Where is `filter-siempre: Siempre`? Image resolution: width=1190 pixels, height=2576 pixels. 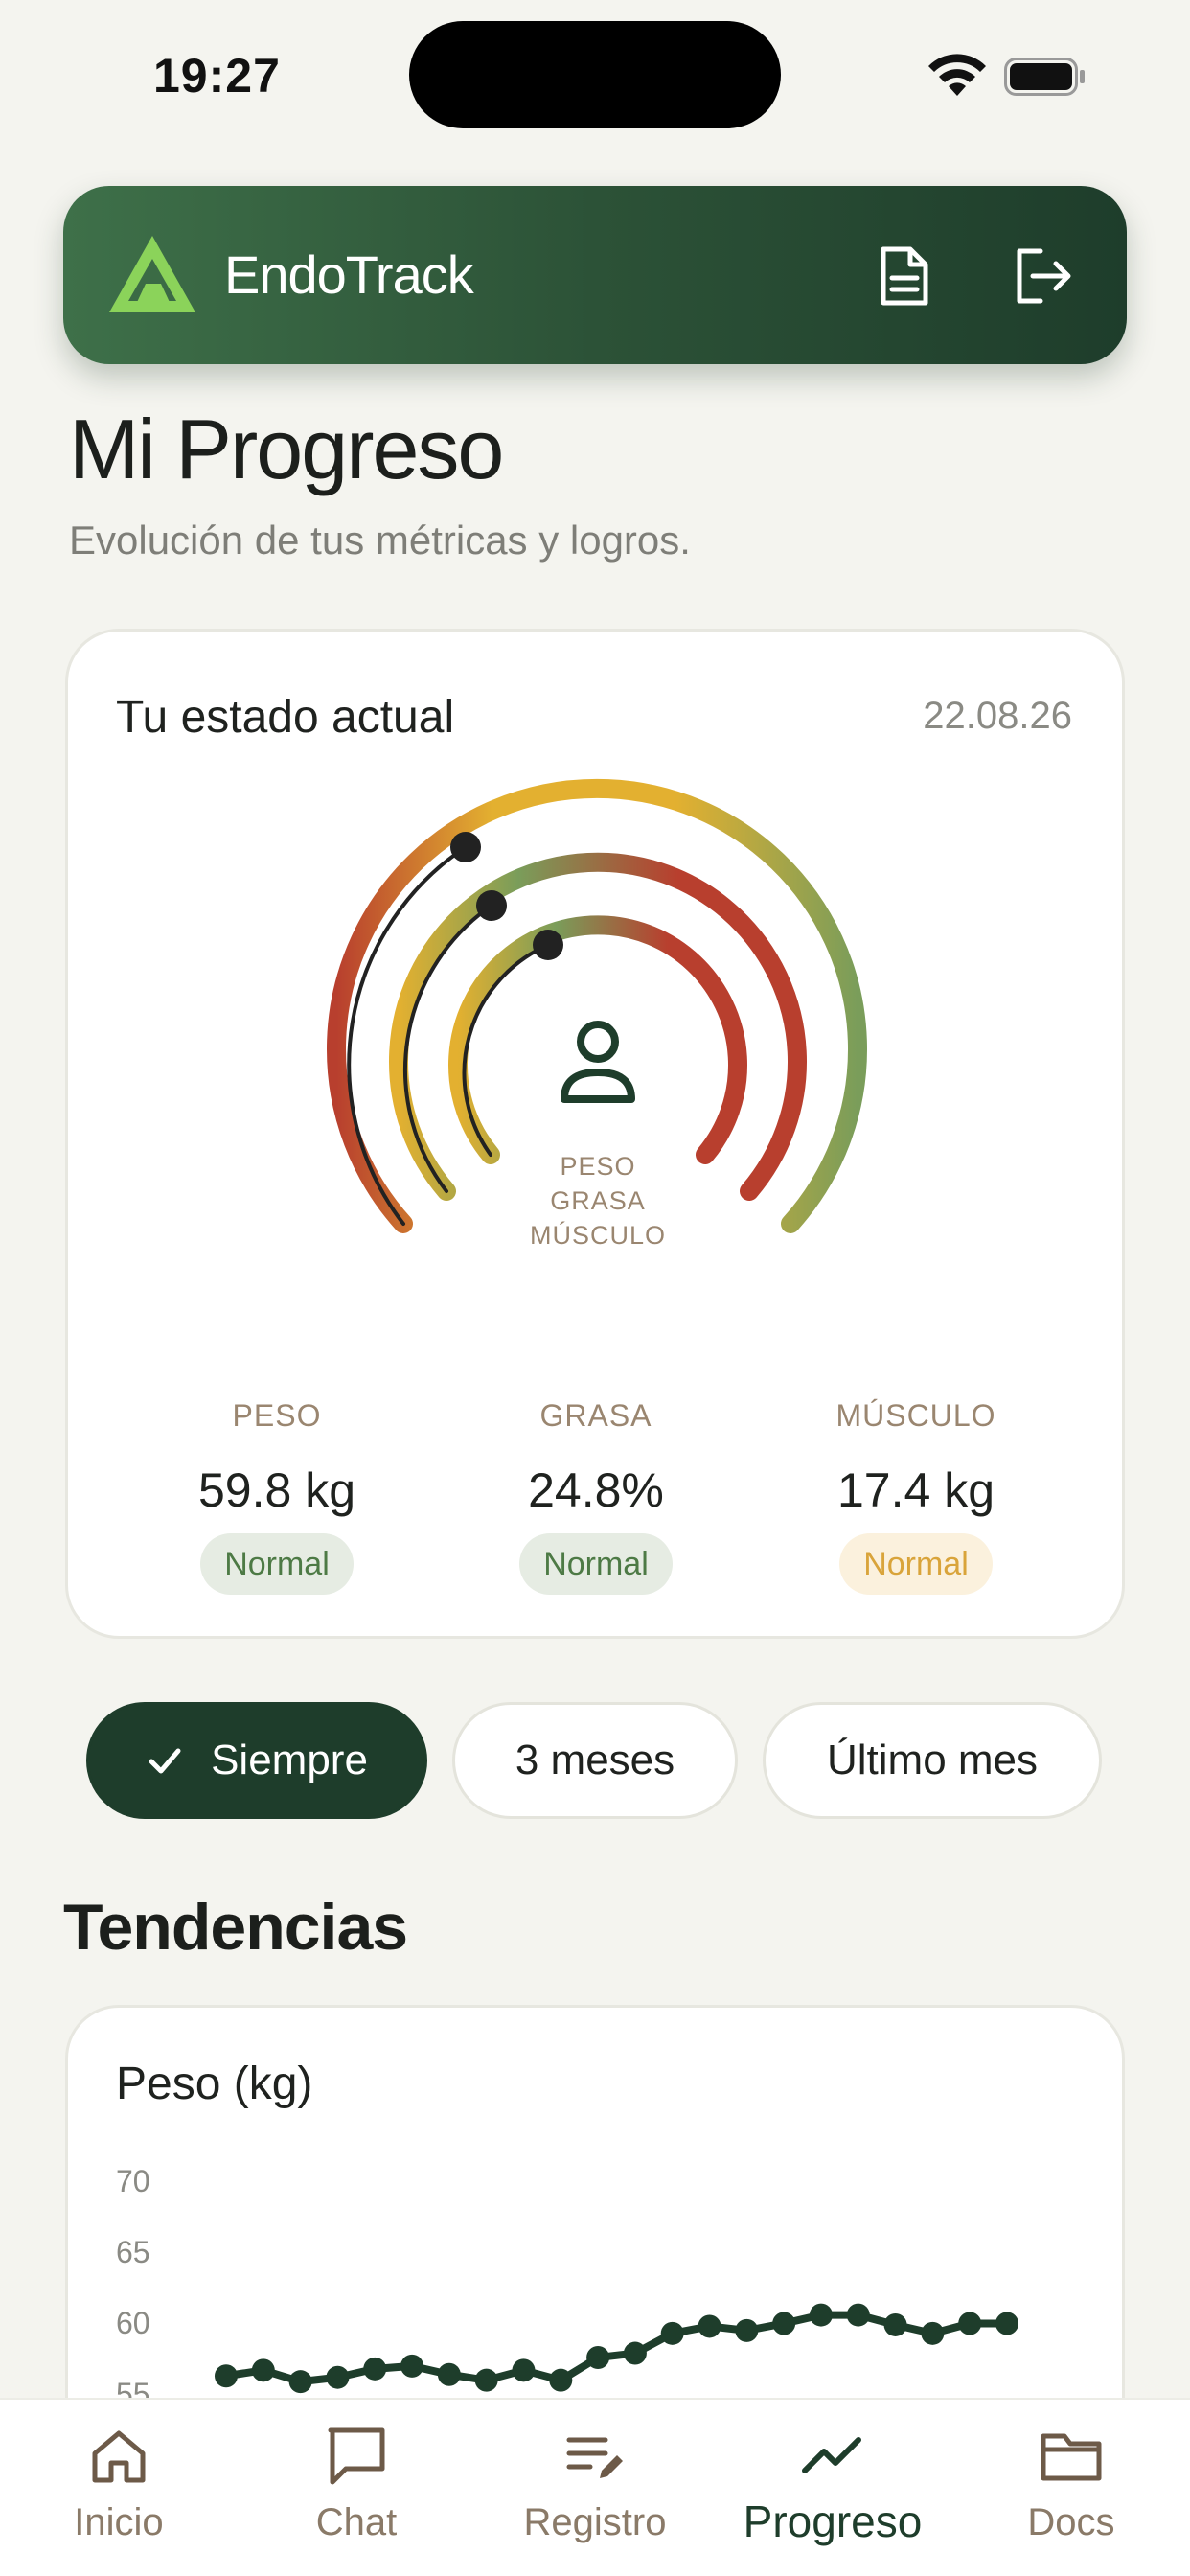
filter-siempre: Siempre is located at coordinates (256, 1760).